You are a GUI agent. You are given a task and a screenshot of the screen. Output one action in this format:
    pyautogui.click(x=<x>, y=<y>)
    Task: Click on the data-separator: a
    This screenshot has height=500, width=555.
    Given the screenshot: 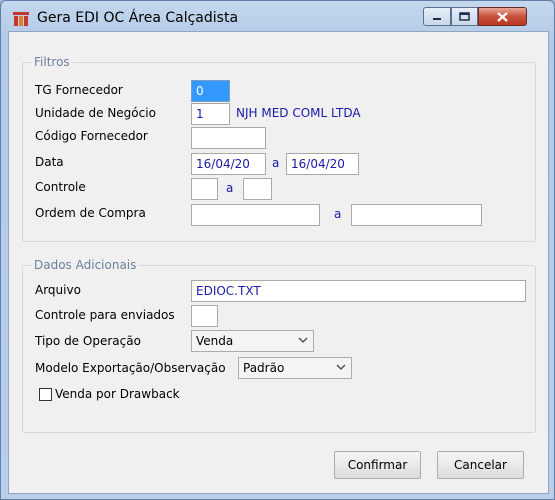 What is the action you would take?
    pyautogui.click(x=276, y=163)
    